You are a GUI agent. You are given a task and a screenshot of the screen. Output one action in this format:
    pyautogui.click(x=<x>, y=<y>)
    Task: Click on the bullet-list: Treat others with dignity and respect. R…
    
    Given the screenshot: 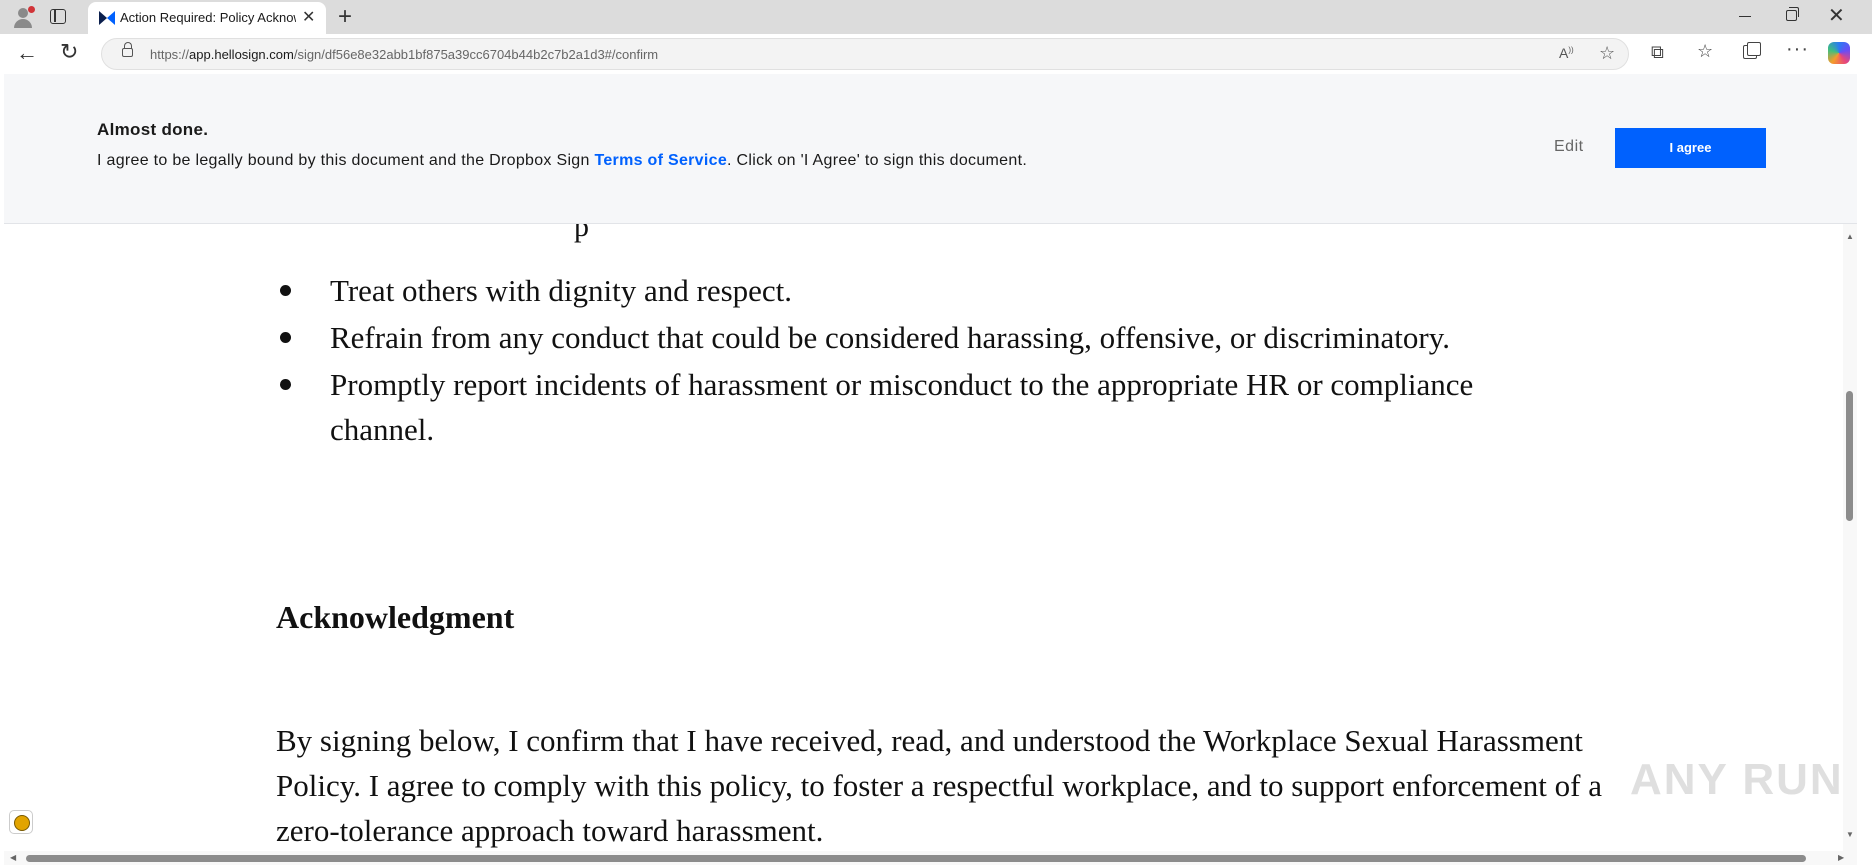 What is the action you would take?
    pyautogui.click(x=926, y=361)
    